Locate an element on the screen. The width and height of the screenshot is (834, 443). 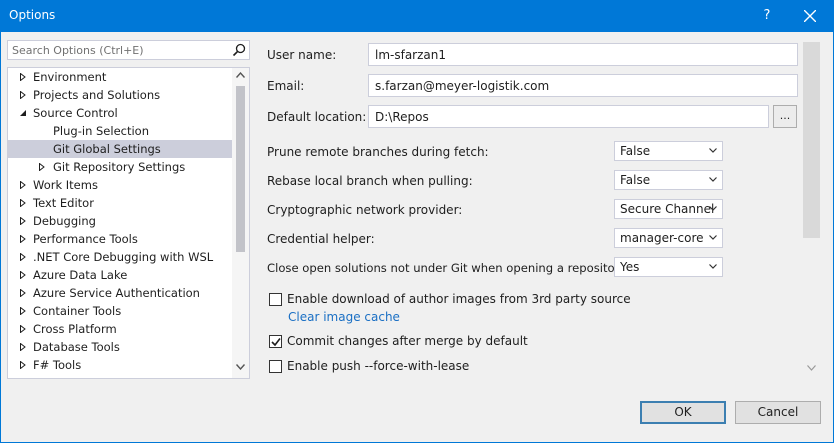
crypto-provider-value: Secure Channel is located at coordinates (667, 209).